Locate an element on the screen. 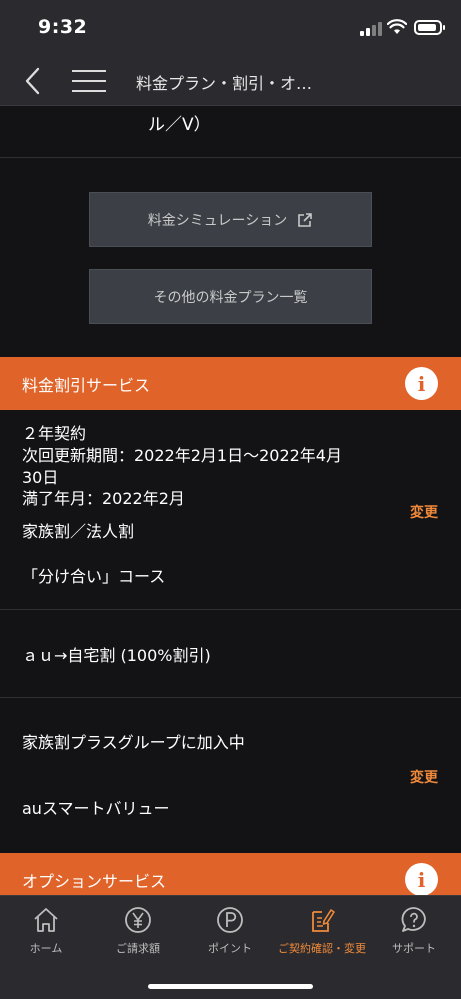  tab-billing-label: ご請求額 is located at coordinates (138, 948).